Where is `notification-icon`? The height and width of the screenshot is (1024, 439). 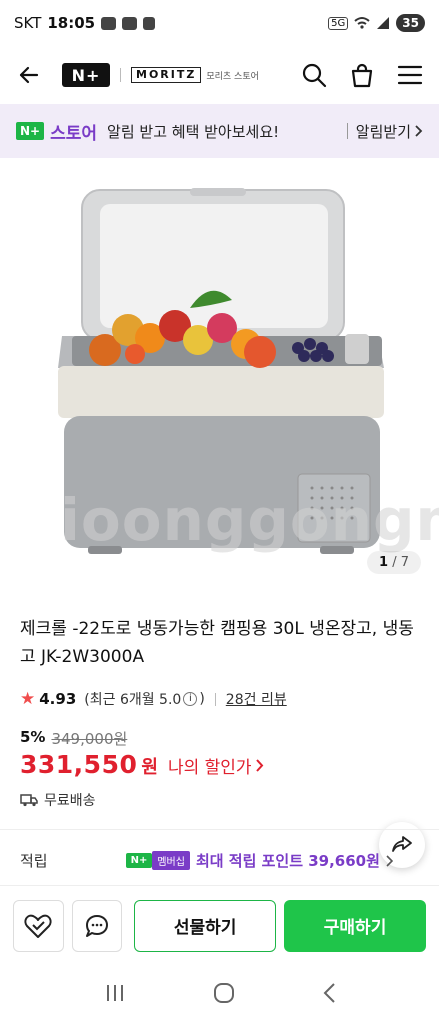
notification-icon is located at coordinates (109, 23).